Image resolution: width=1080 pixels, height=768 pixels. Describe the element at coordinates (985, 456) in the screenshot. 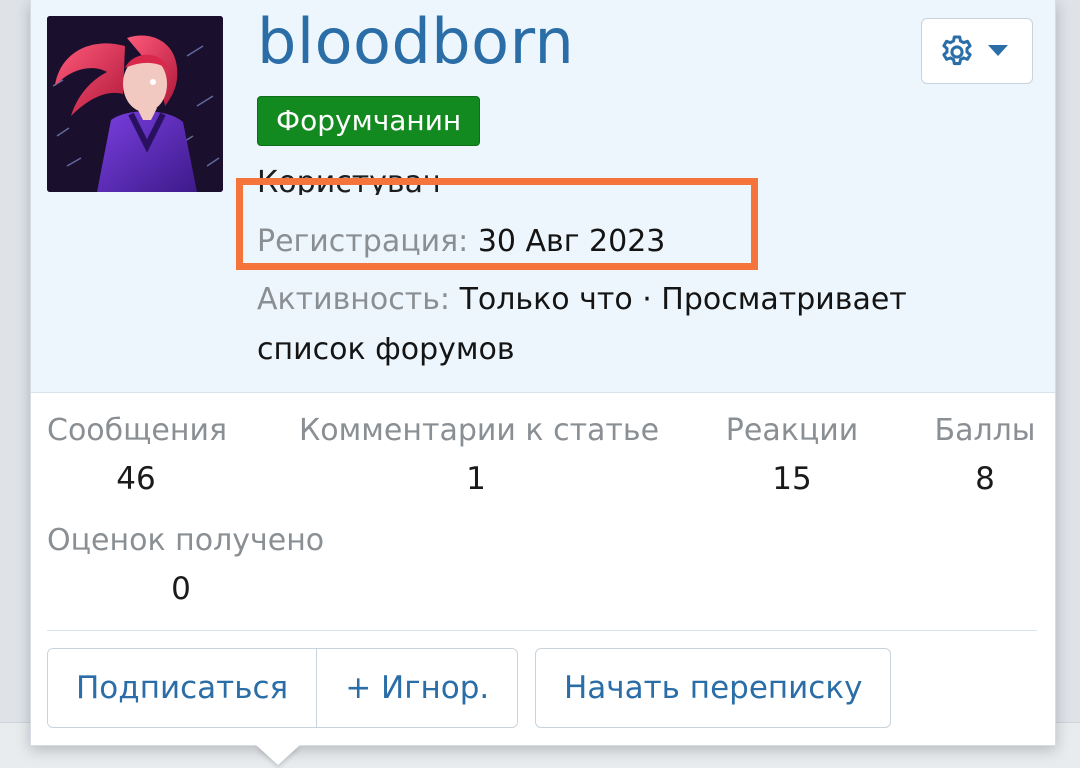

I see `stat-points: Баллы 8` at that location.